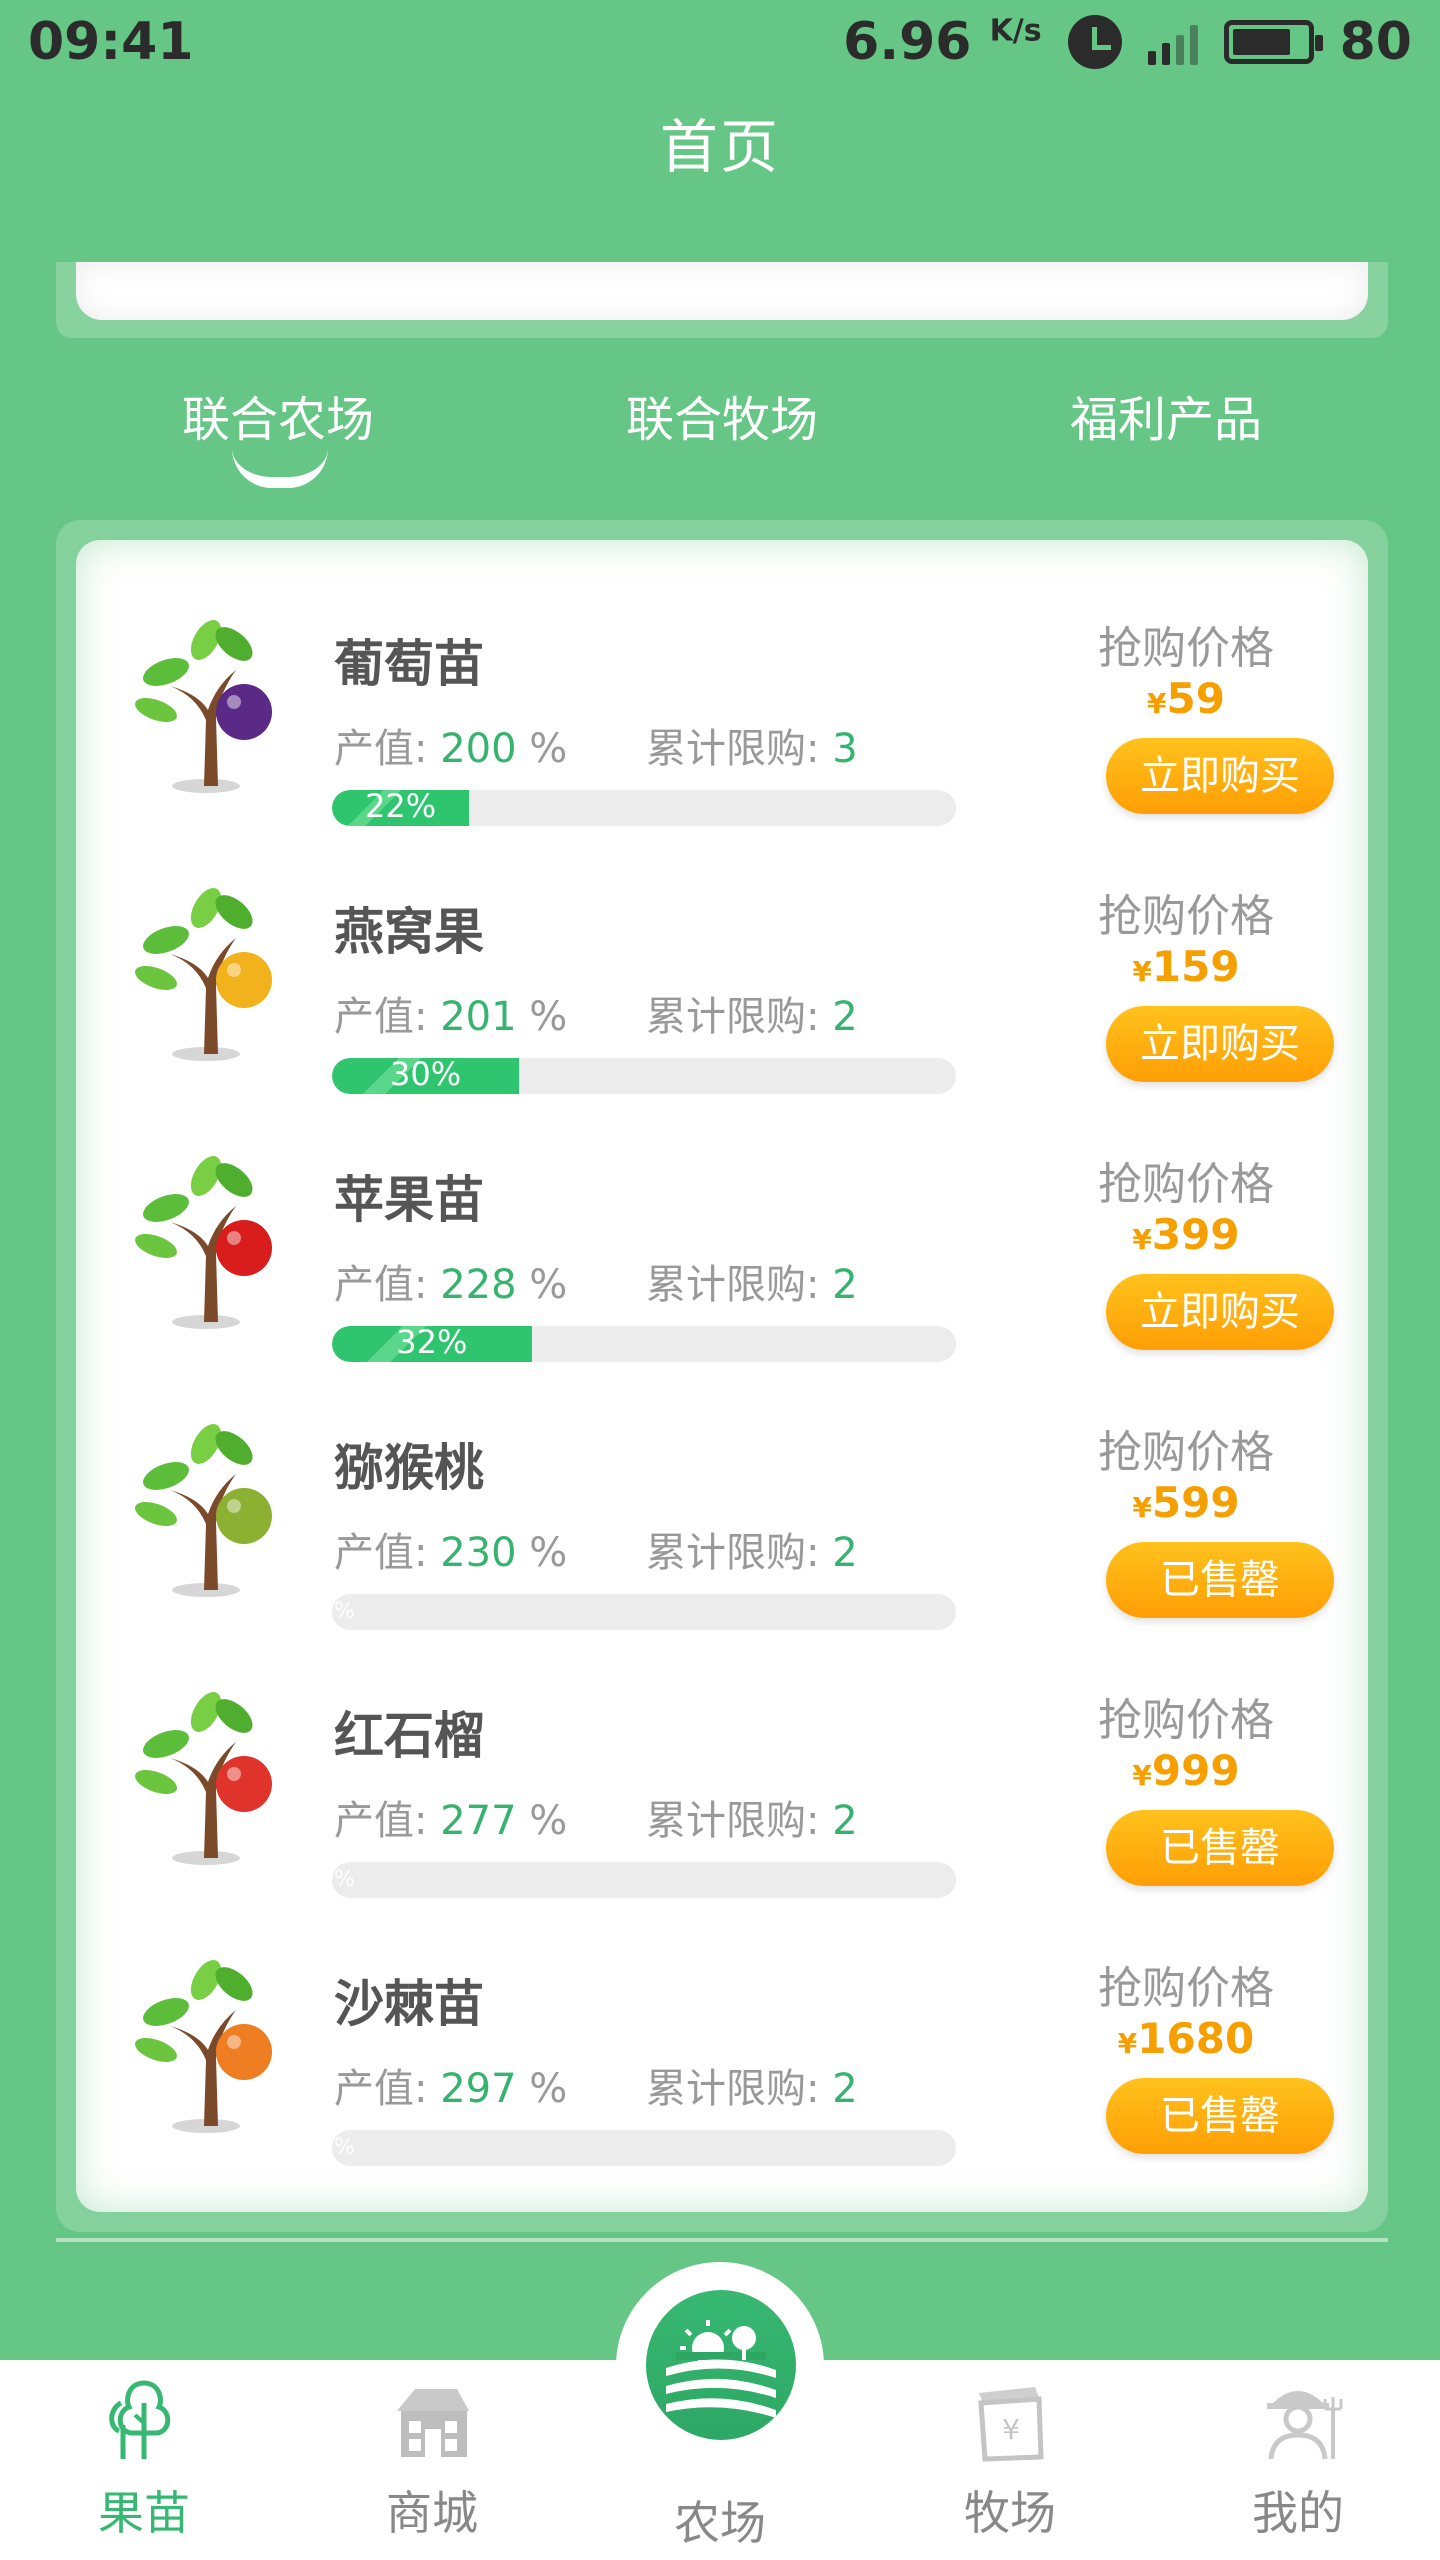  I want to click on nav-seedlings: 果苗, so click(144, 2459).